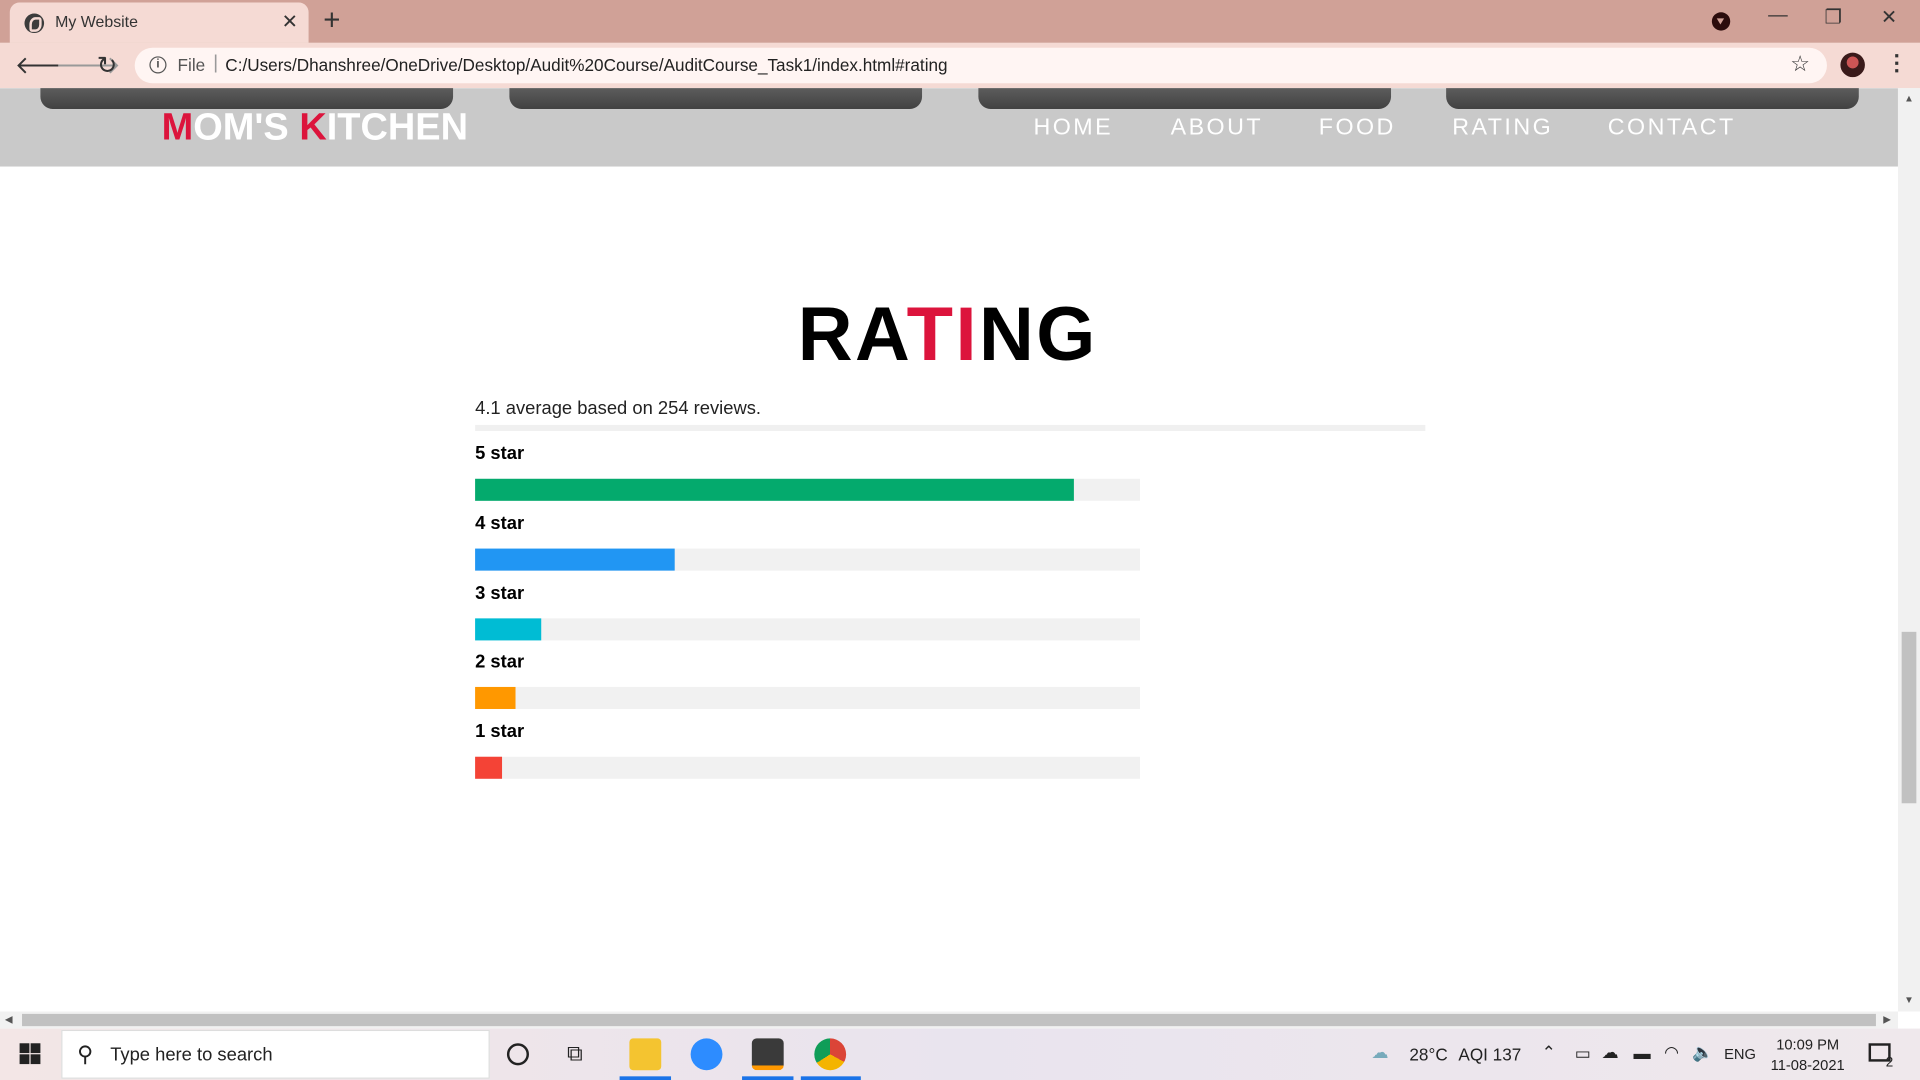 The image size is (1920, 1080). What do you see at coordinates (1800, 64) in the screenshot?
I see `bookmark-star-icon: ☆` at bounding box center [1800, 64].